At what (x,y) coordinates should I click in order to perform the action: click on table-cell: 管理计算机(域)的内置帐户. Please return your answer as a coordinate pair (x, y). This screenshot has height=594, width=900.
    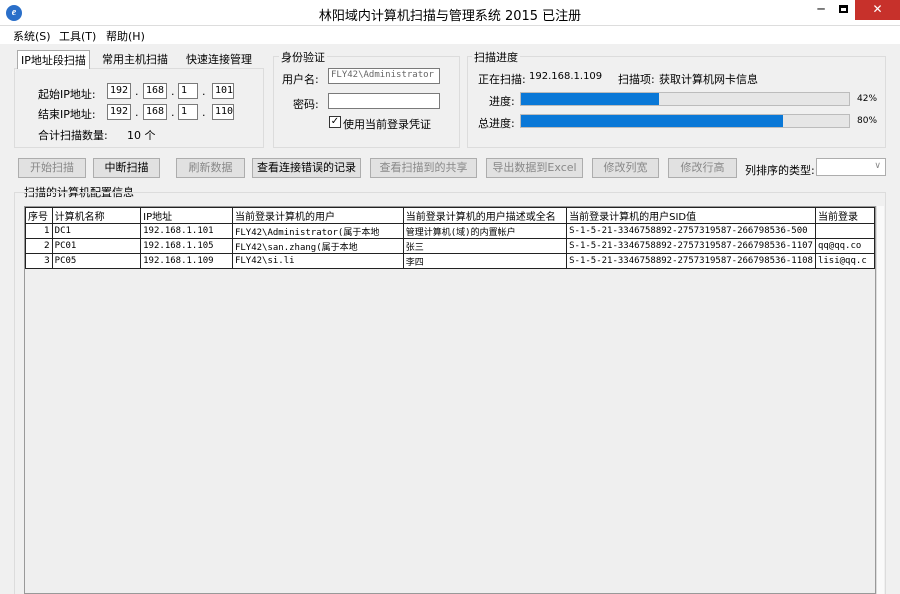
    Looking at the image, I should click on (485, 231).